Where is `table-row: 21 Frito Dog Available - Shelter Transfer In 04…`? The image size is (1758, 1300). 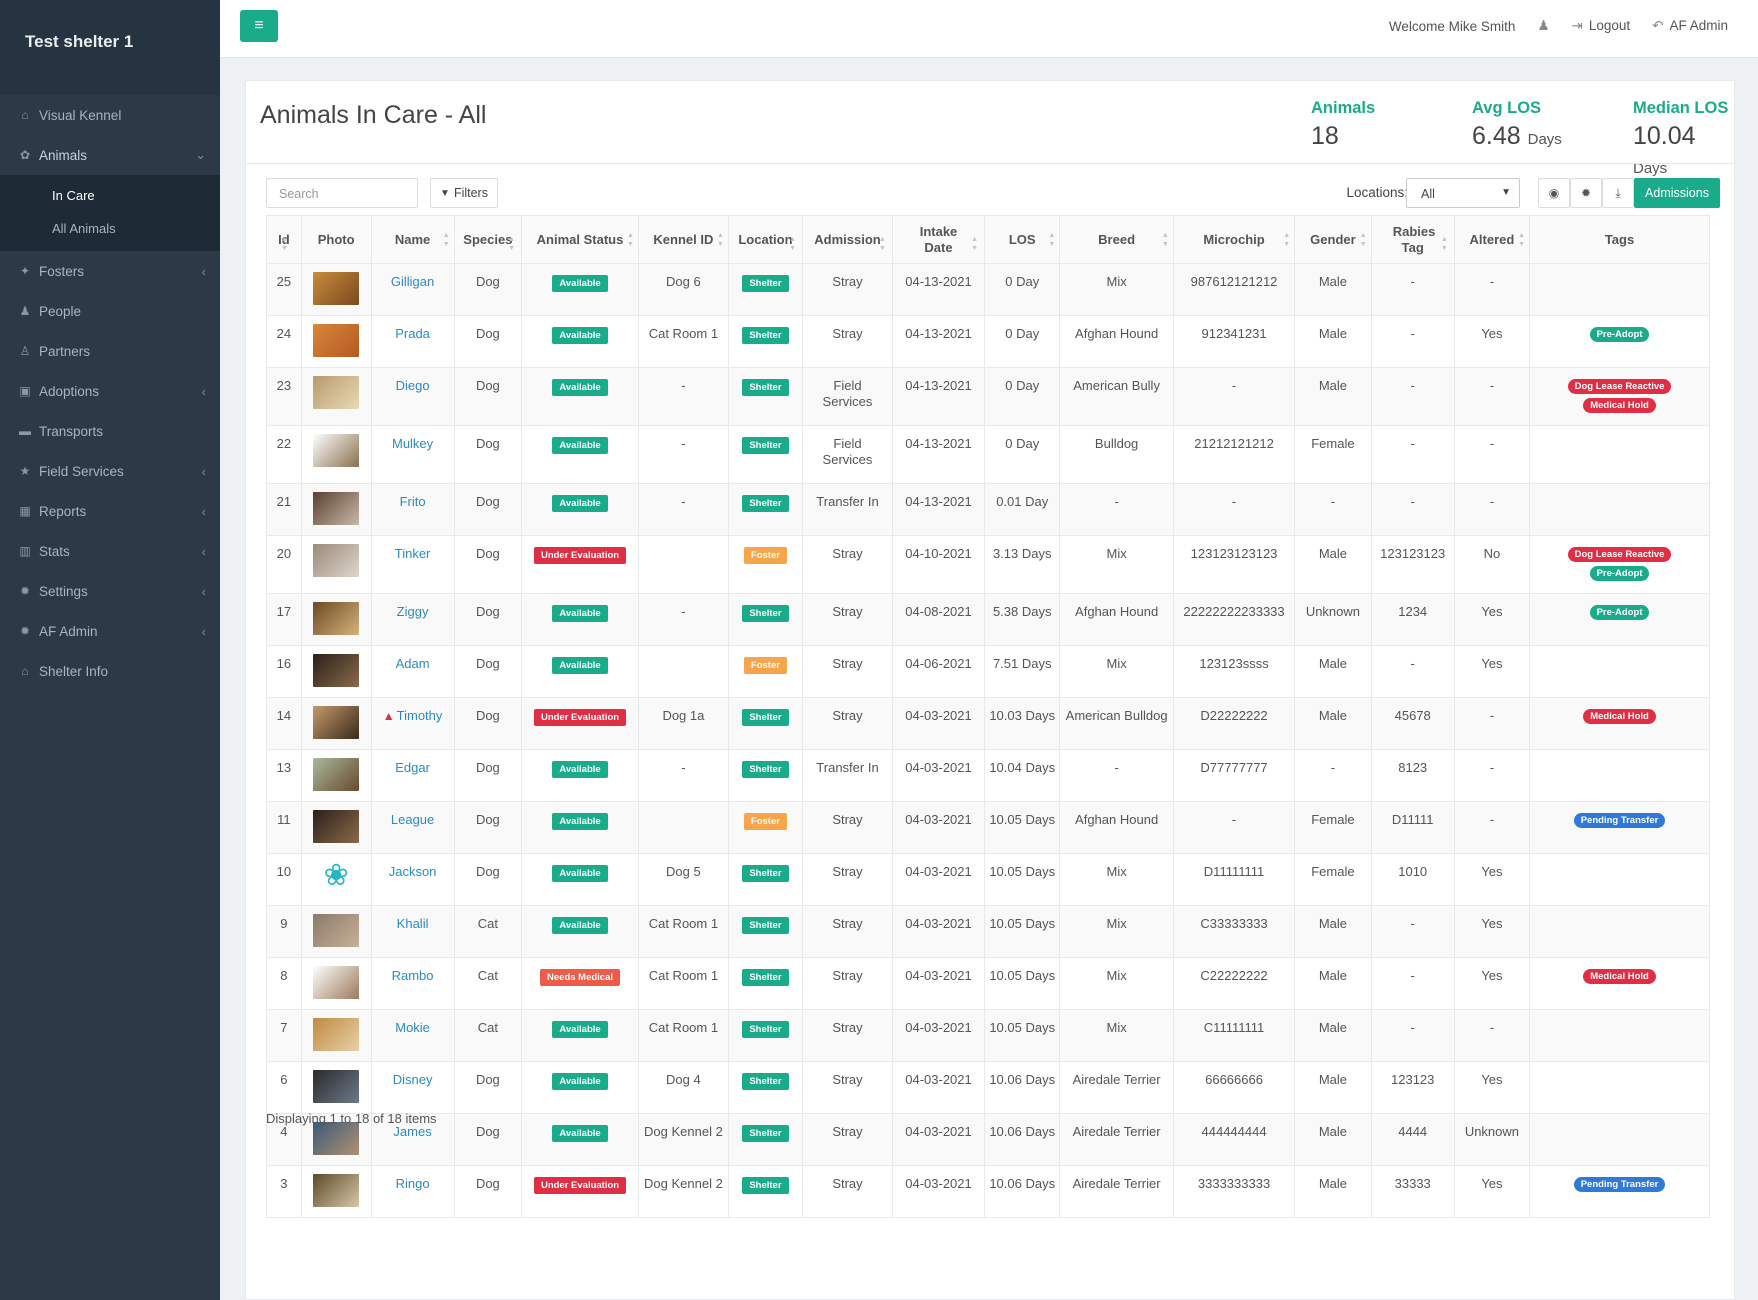
table-row: 21 Frito Dog Available - Shelter Transfer In 04… is located at coordinates (988, 509).